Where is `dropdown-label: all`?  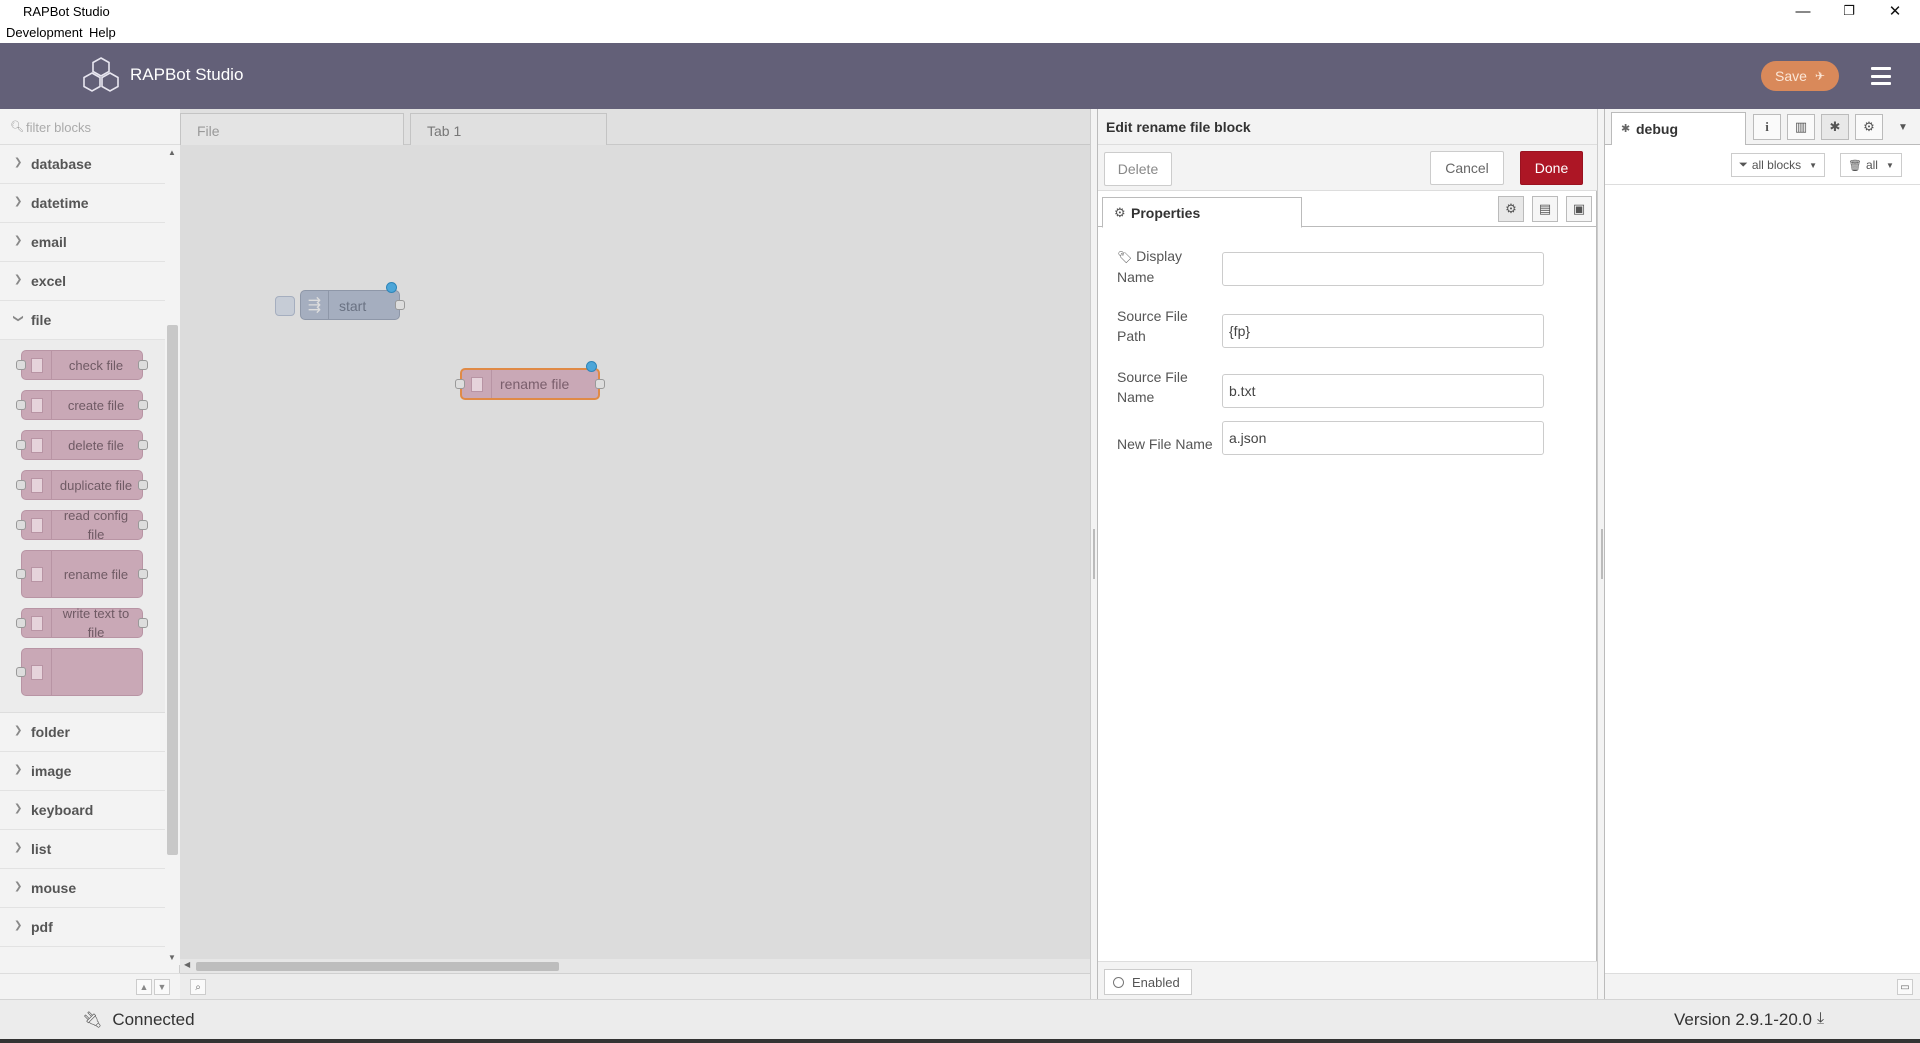 dropdown-label: all is located at coordinates (1871, 165).